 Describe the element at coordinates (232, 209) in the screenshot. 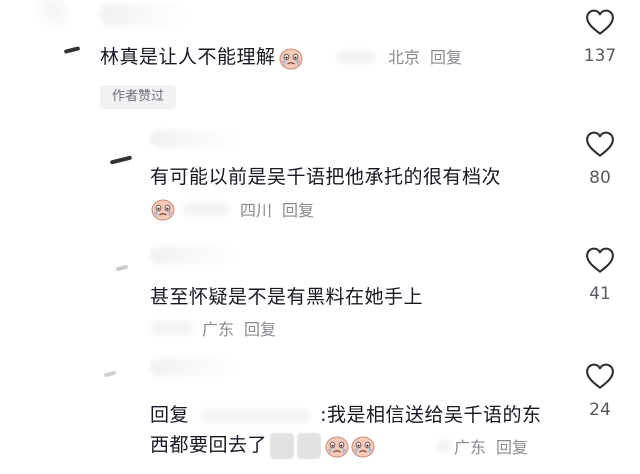

I see `comment-meta: 四川 回复` at that location.